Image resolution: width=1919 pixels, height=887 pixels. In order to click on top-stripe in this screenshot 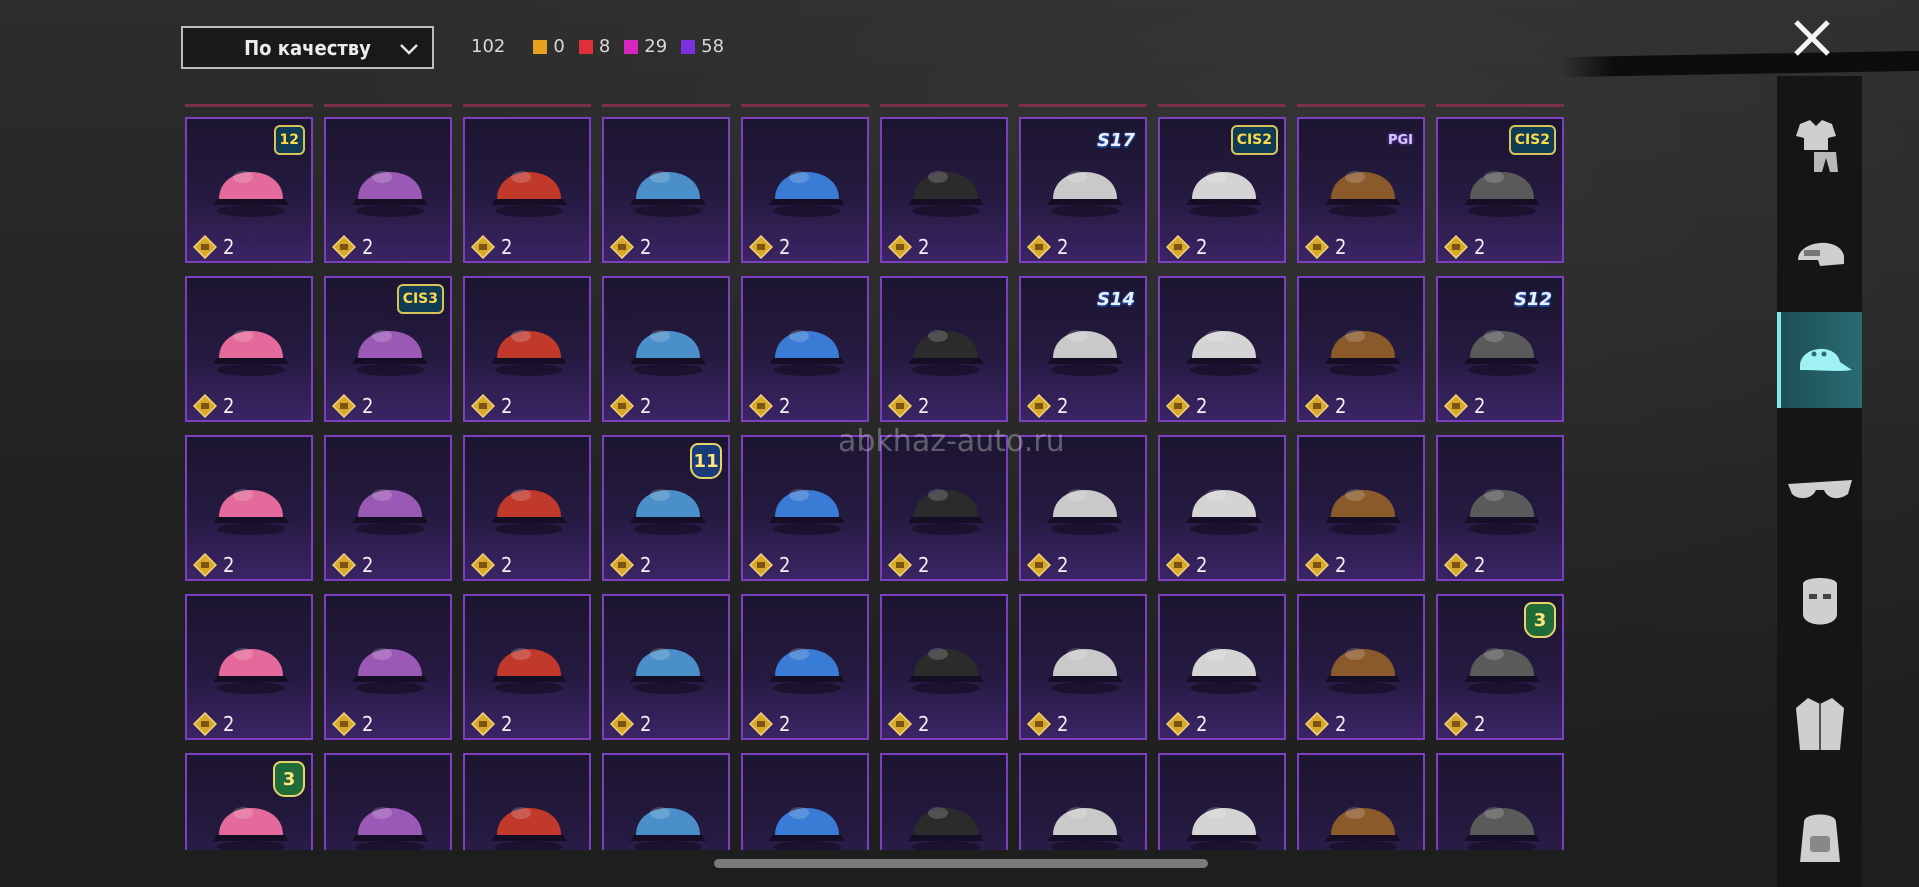, I will do `click(1739, 64)`.